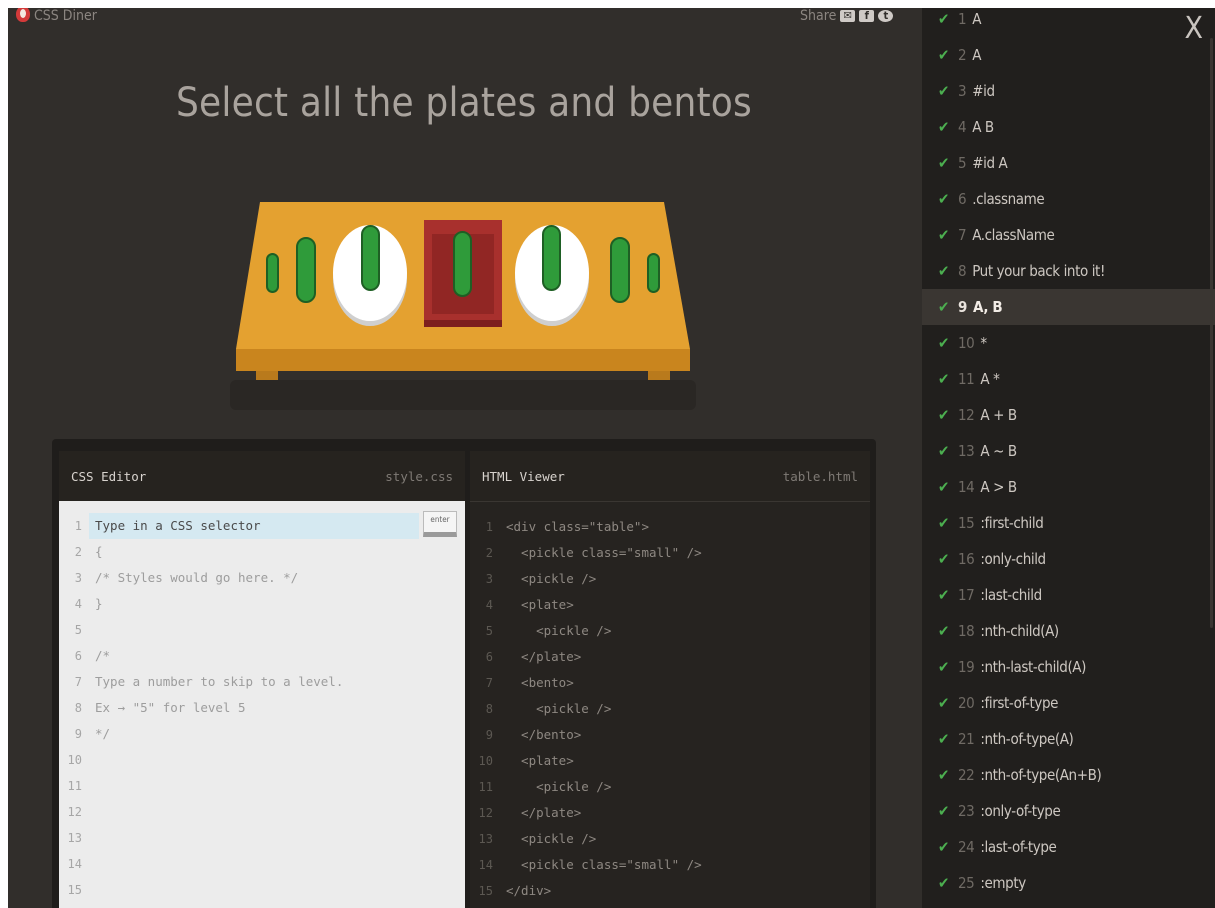 The image size is (1215, 908). Describe the element at coordinates (1068, 631) in the screenshot. I see `level-item: ✔ 18:nth-child(A)` at that location.